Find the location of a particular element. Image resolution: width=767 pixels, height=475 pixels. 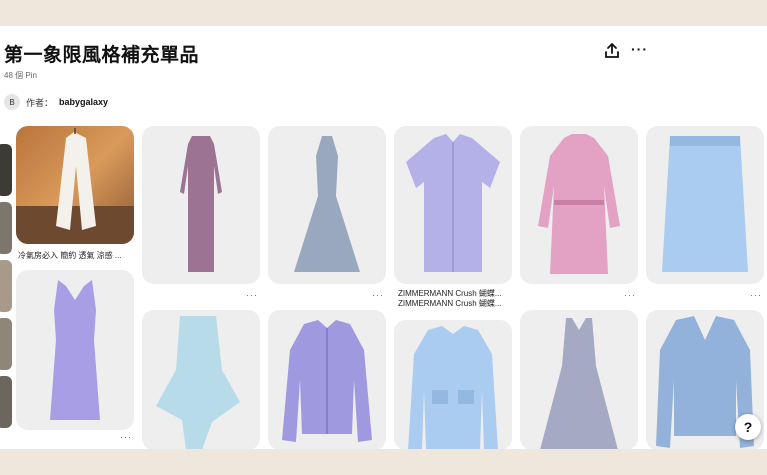

pin-mauve-gown is located at coordinates (201, 205).